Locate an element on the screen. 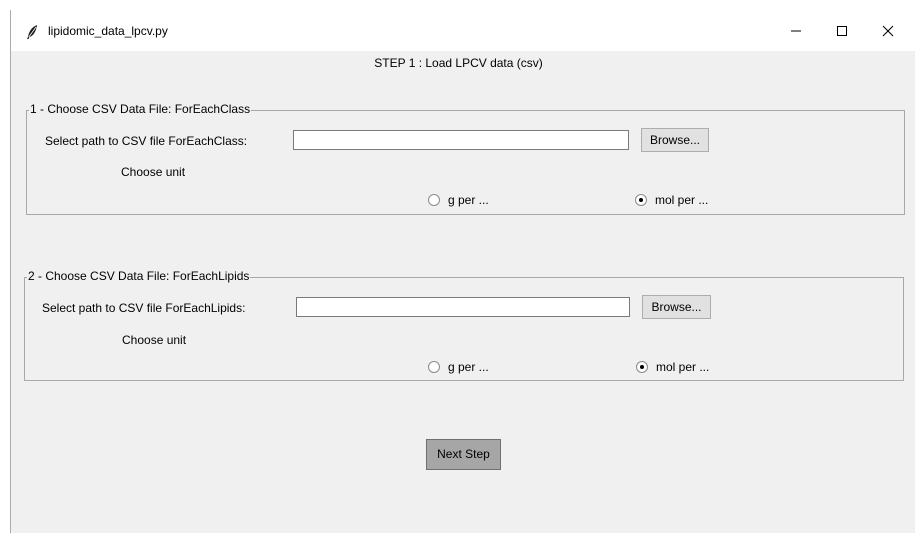 This screenshot has width=915, height=533. close-icon is located at coordinates (888, 31).